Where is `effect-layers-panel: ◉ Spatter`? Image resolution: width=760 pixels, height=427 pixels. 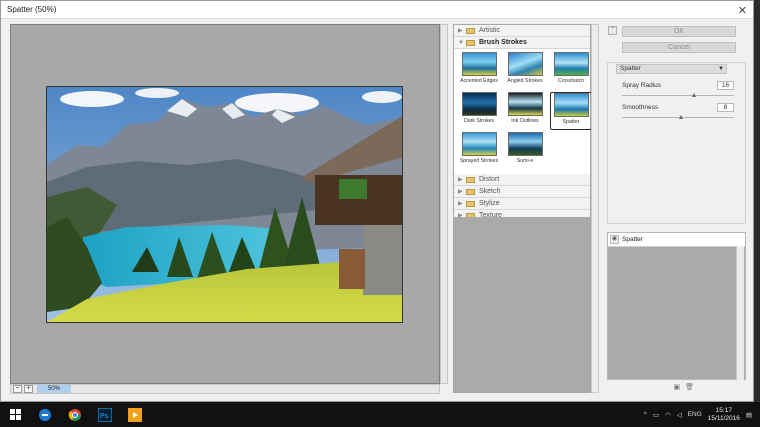 effect-layers-panel: ◉ Spatter is located at coordinates (676, 306).